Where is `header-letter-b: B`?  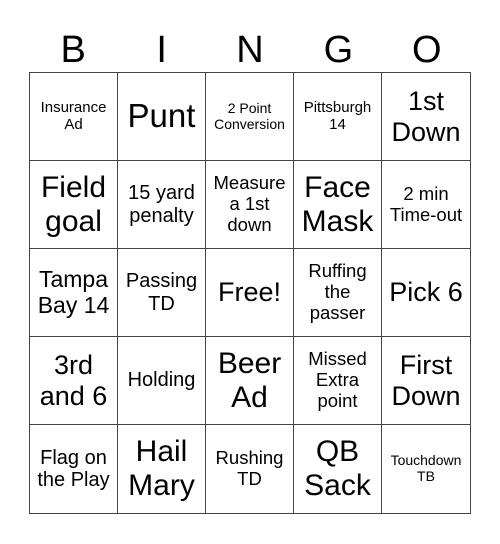
header-letter-b: B is located at coordinates (73, 50).